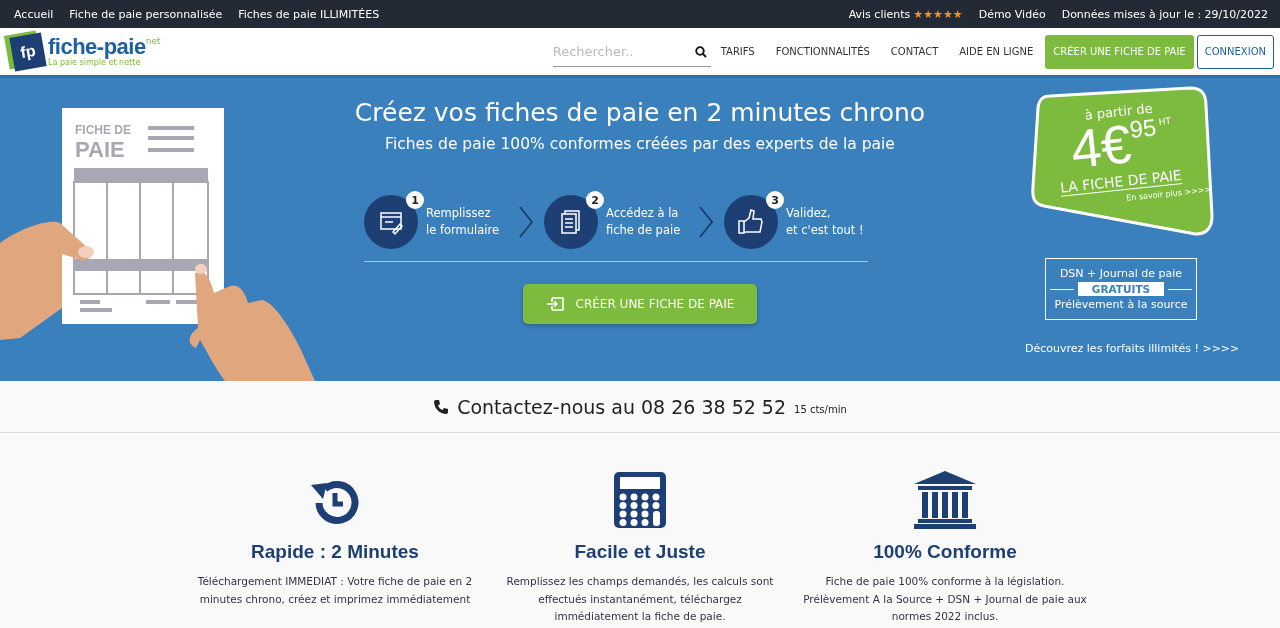  Describe the element at coordinates (631, 51) in the screenshot. I see `search-field: Rechercher..` at that location.